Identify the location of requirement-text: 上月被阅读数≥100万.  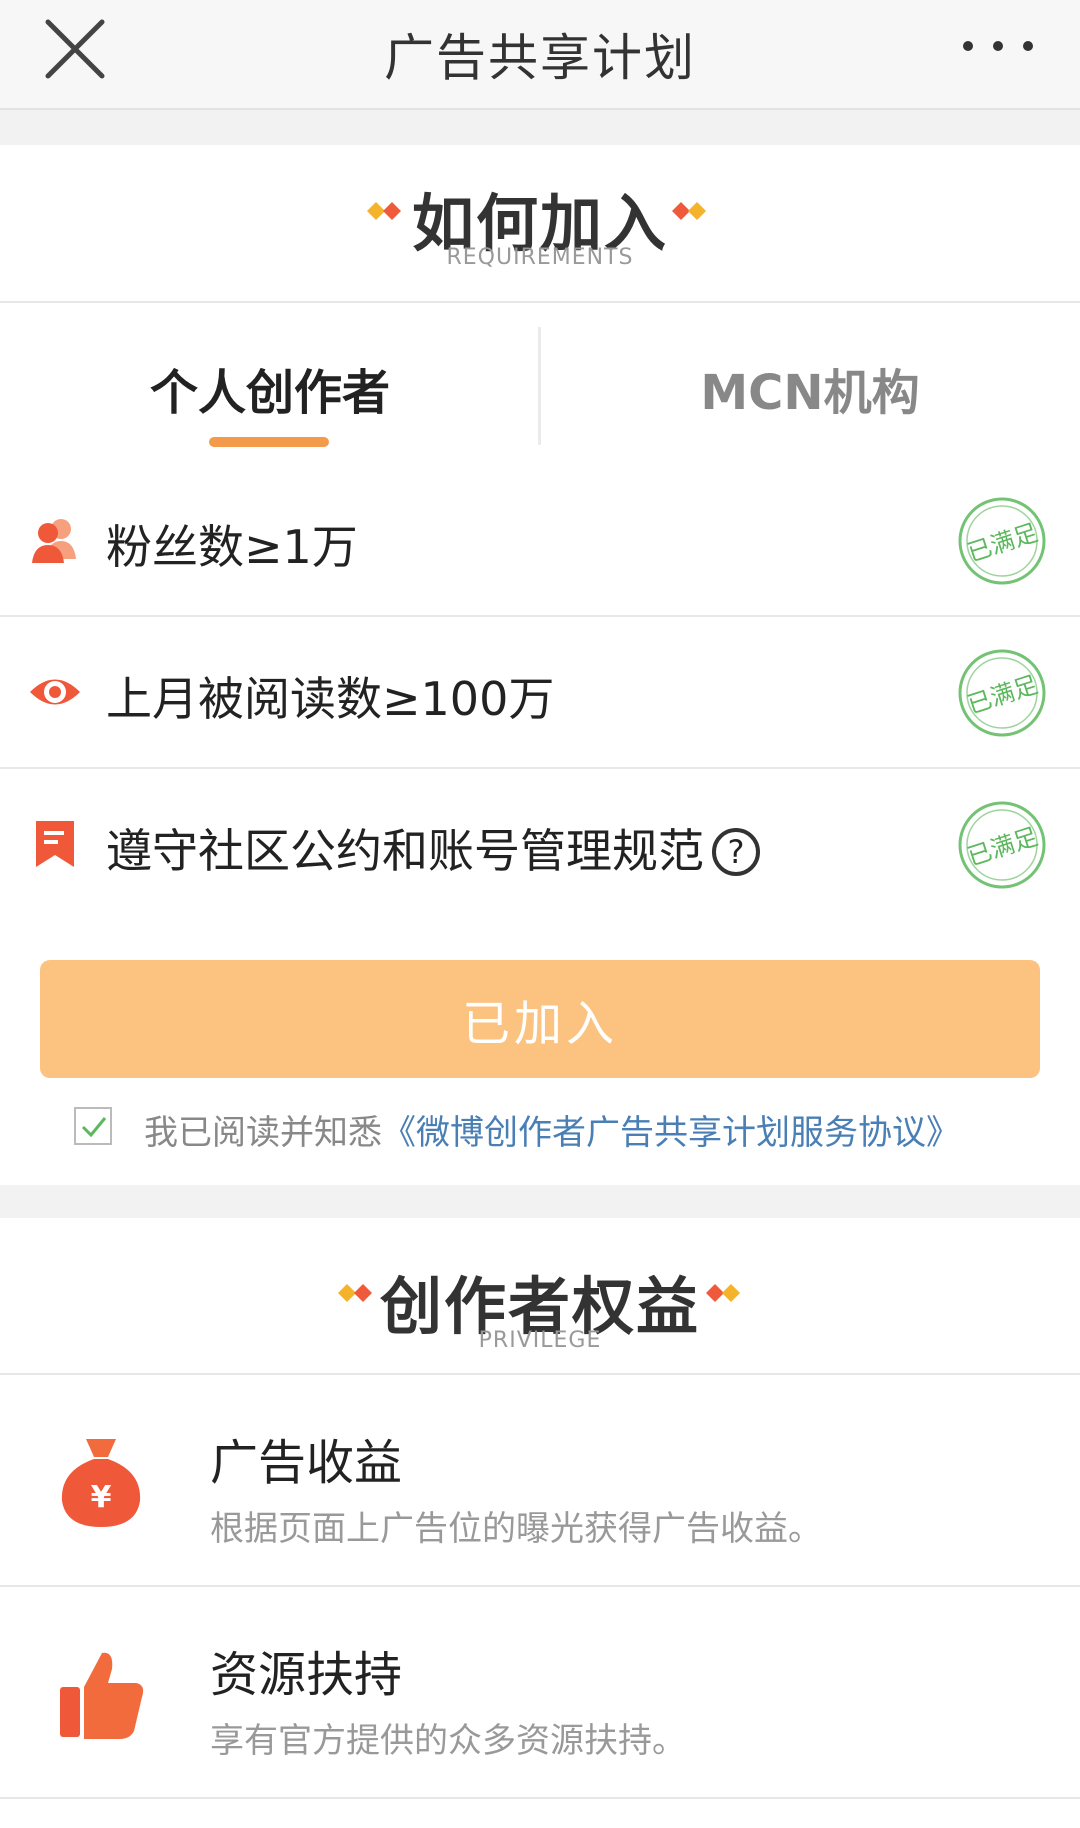
(330, 699).